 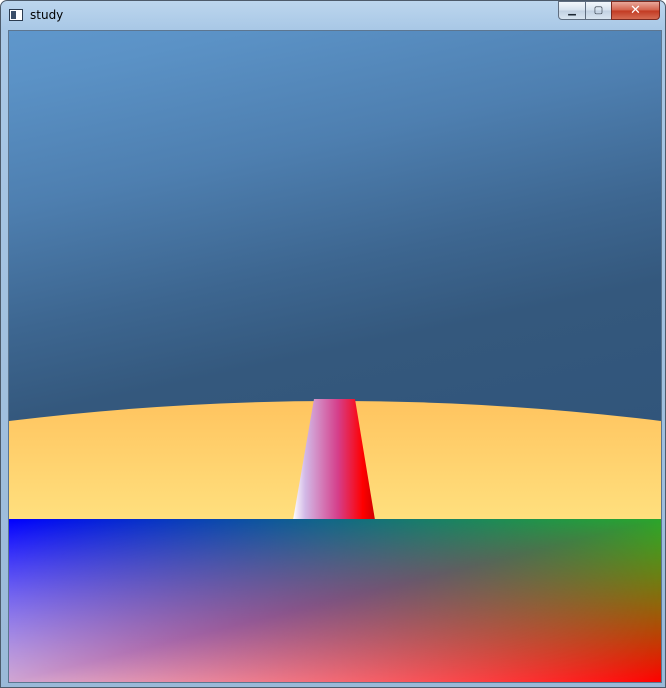 I want to click on maximize-button: ▢, so click(x=598, y=10).